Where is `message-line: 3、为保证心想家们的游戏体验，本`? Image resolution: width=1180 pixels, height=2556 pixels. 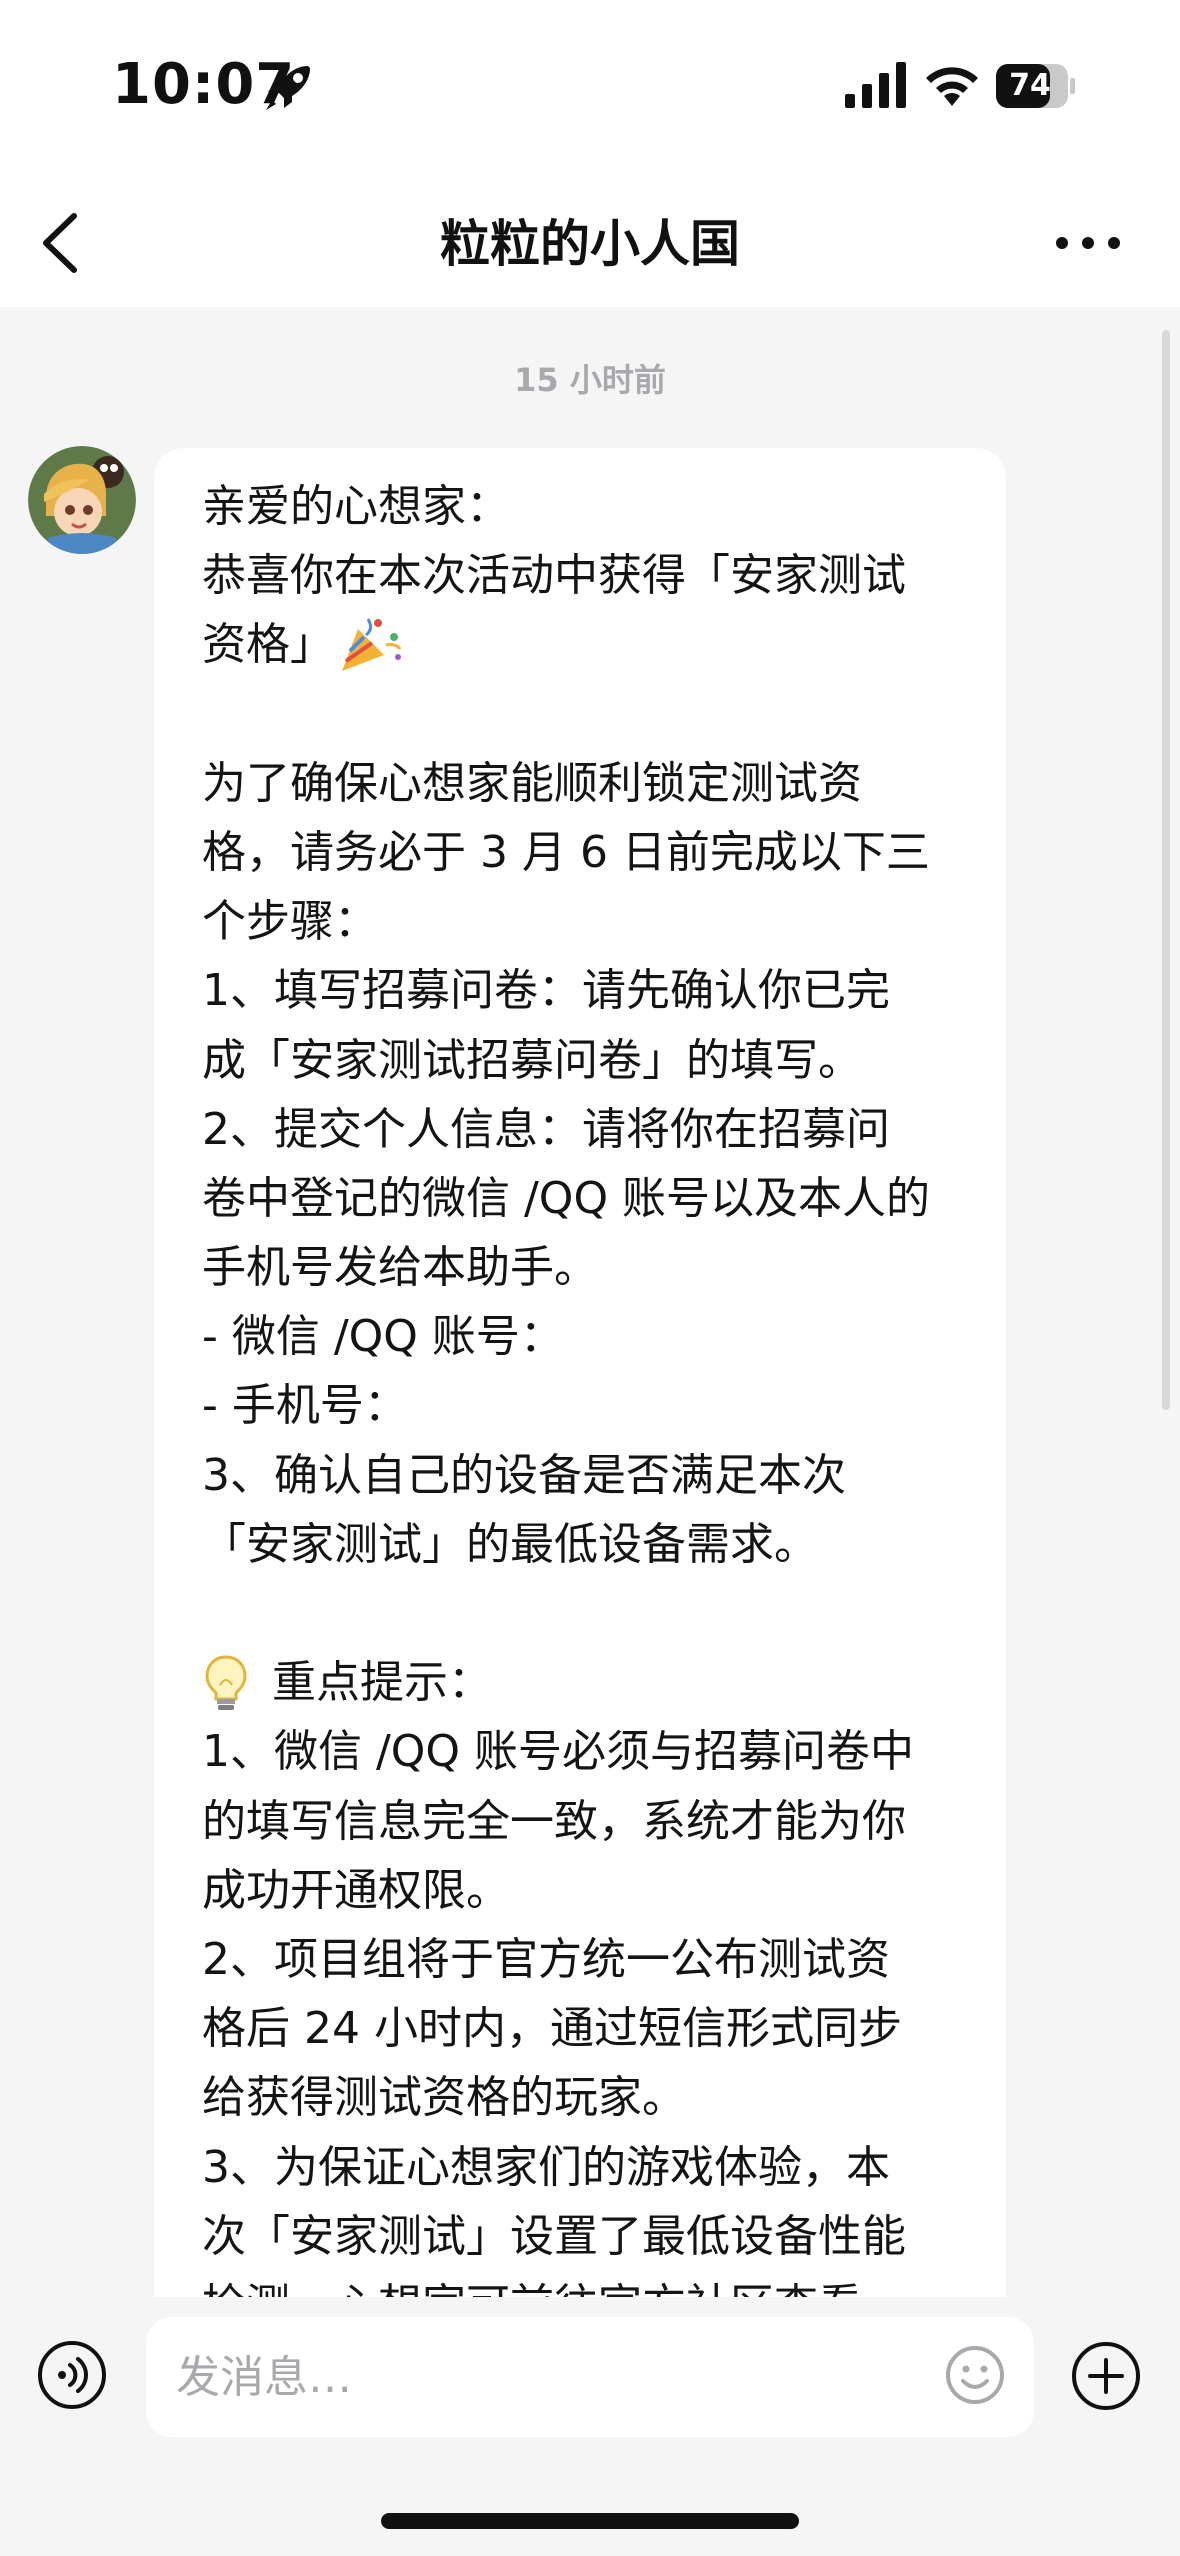
message-line: 3、为保证心想家们的游戏体验，本 is located at coordinates (546, 2167).